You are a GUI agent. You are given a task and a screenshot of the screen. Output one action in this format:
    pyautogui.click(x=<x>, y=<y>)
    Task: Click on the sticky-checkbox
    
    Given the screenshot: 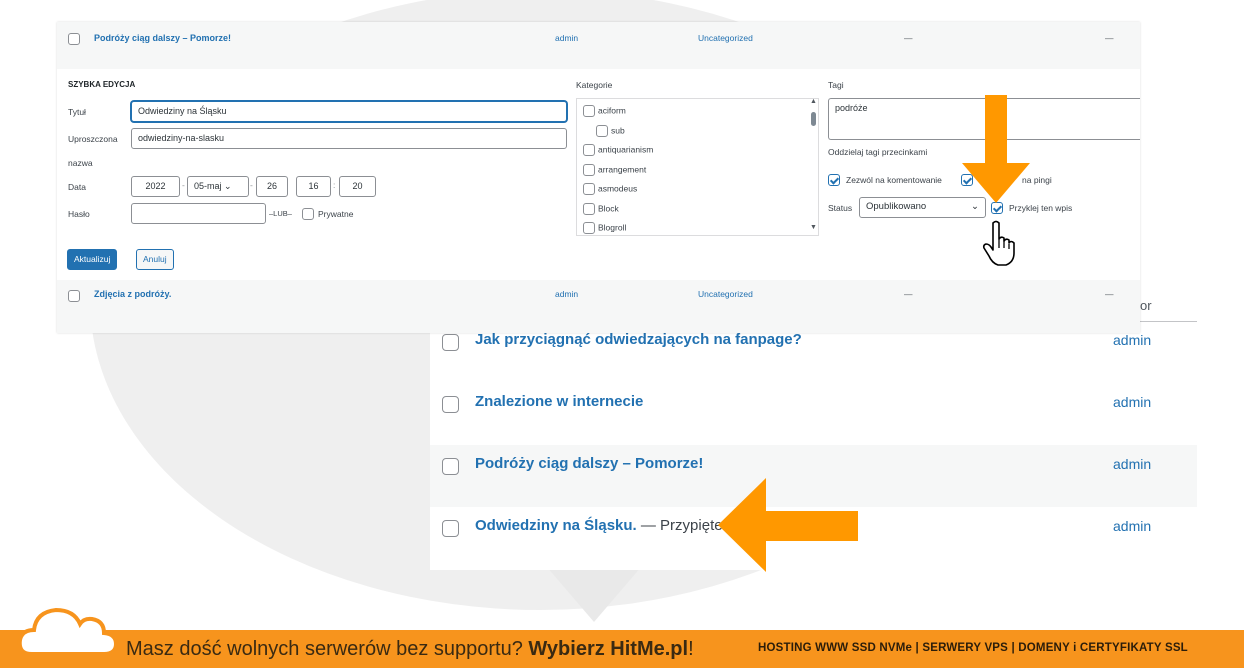 What is the action you would take?
    pyautogui.click(x=997, y=208)
    